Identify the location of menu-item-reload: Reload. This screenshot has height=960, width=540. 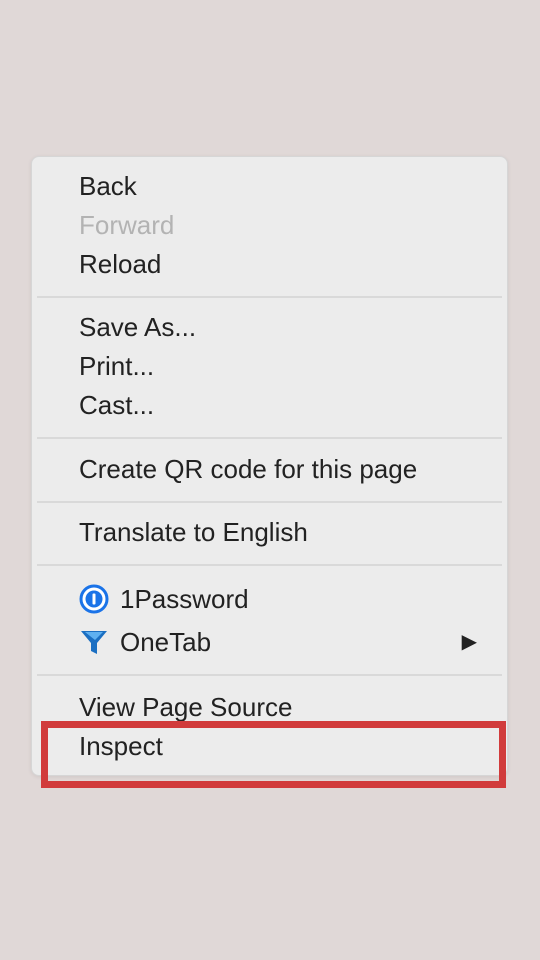
(120, 264).